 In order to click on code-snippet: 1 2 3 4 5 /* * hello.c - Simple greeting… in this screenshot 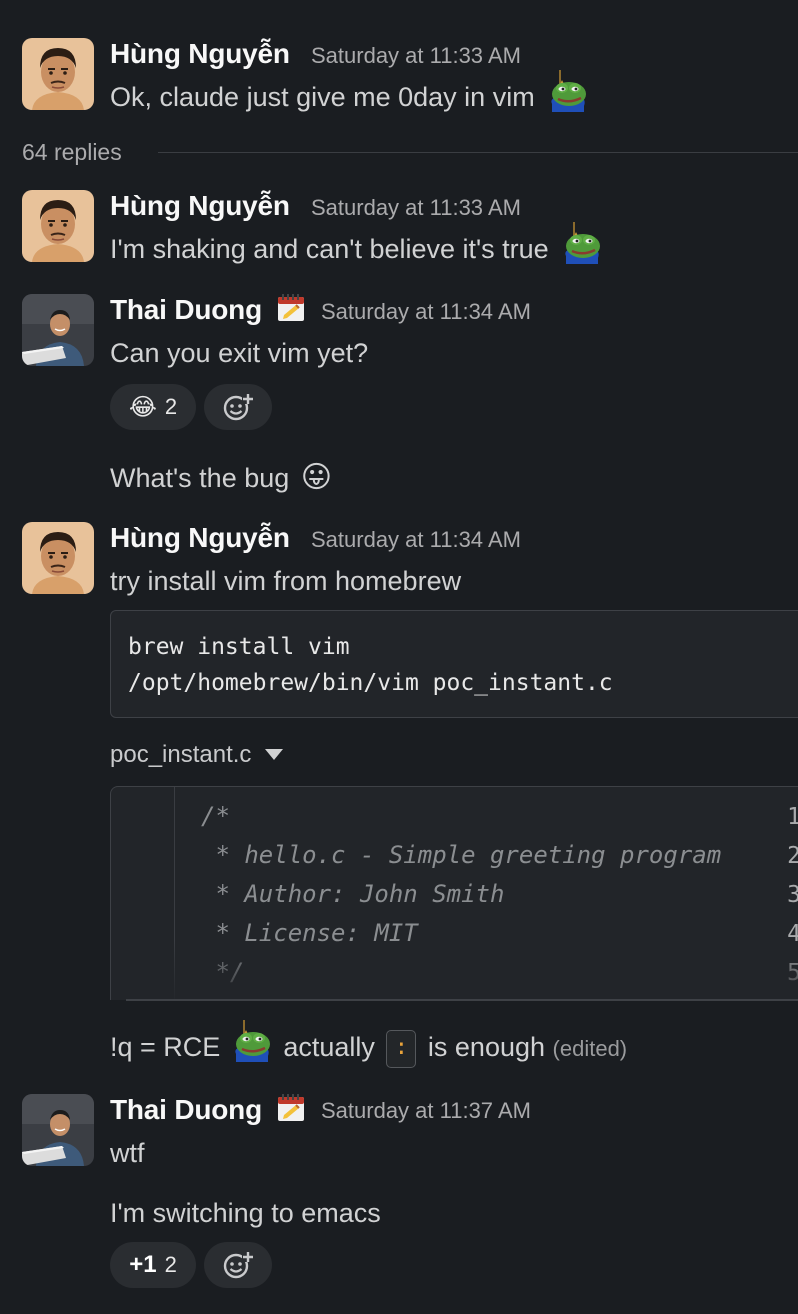, I will do `click(454, 893)`.